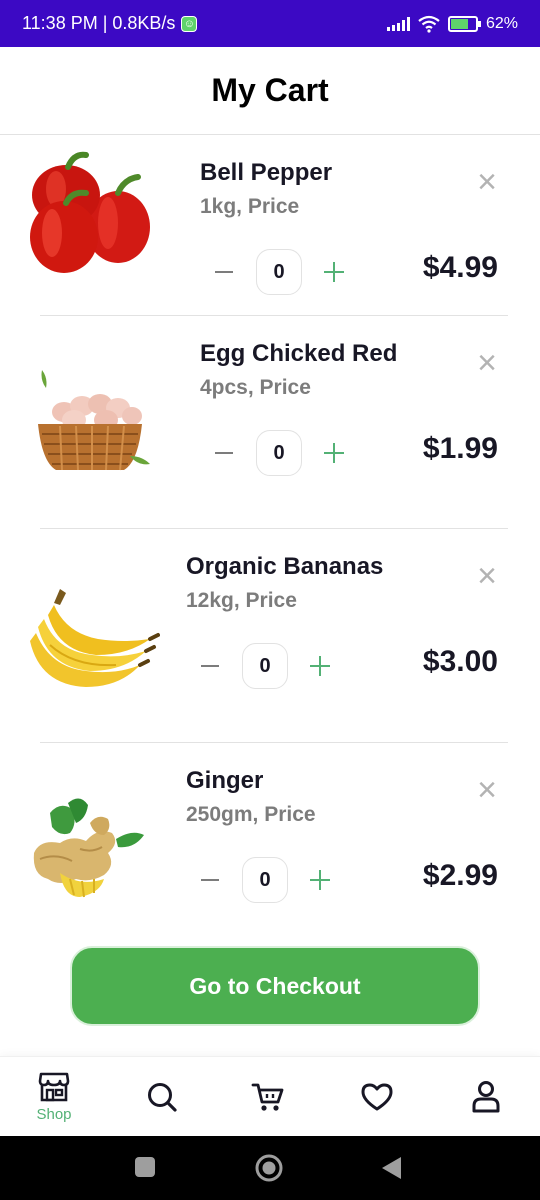 This screenshot has width=540, height=1200. I want to click on notification-app-icon: ☺, so click(189, 23).